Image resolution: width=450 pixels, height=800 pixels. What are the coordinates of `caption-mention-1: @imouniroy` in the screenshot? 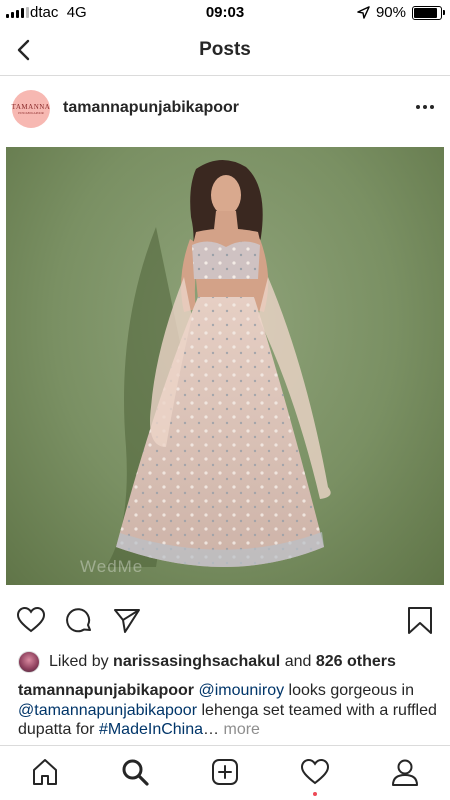 It's located at (241, 690).